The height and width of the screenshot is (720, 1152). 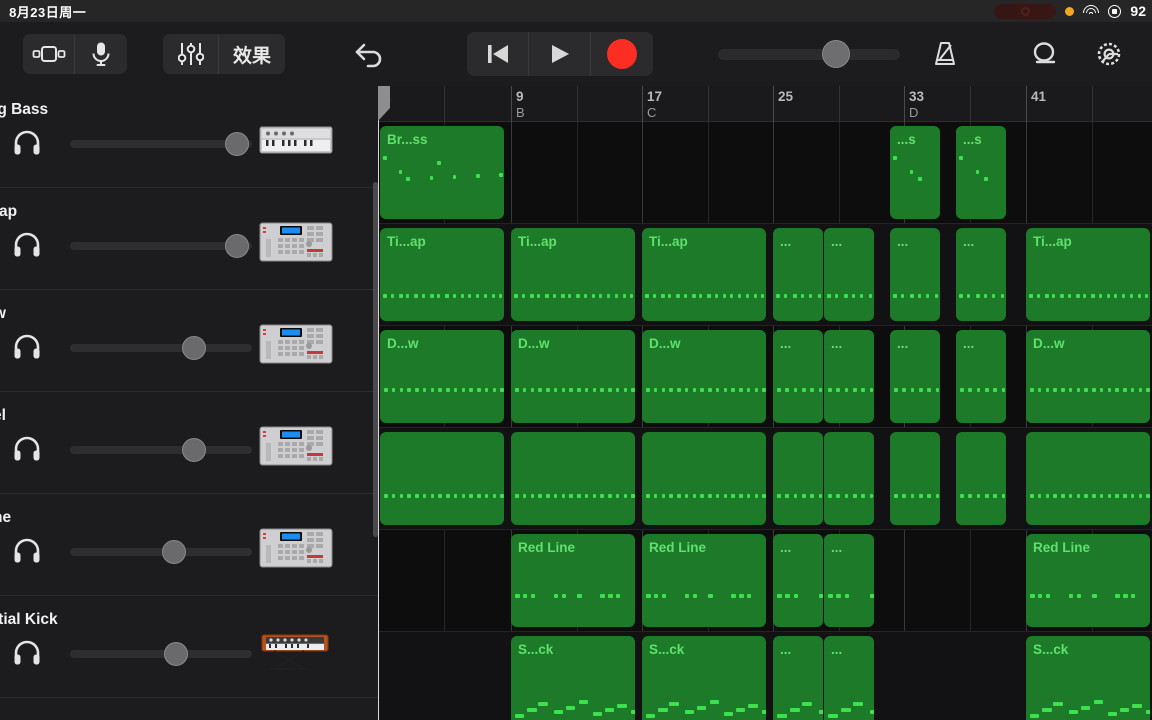 I want to click on orange-dot-icon, so click(x=1070, y=11).